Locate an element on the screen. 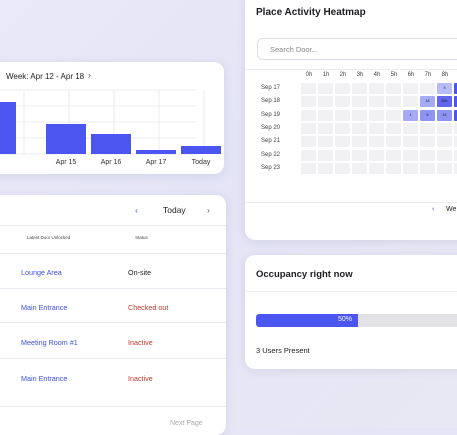 This screenshot has width=457, height=435. hour-label: 2h is located at coordinates (343, 75).